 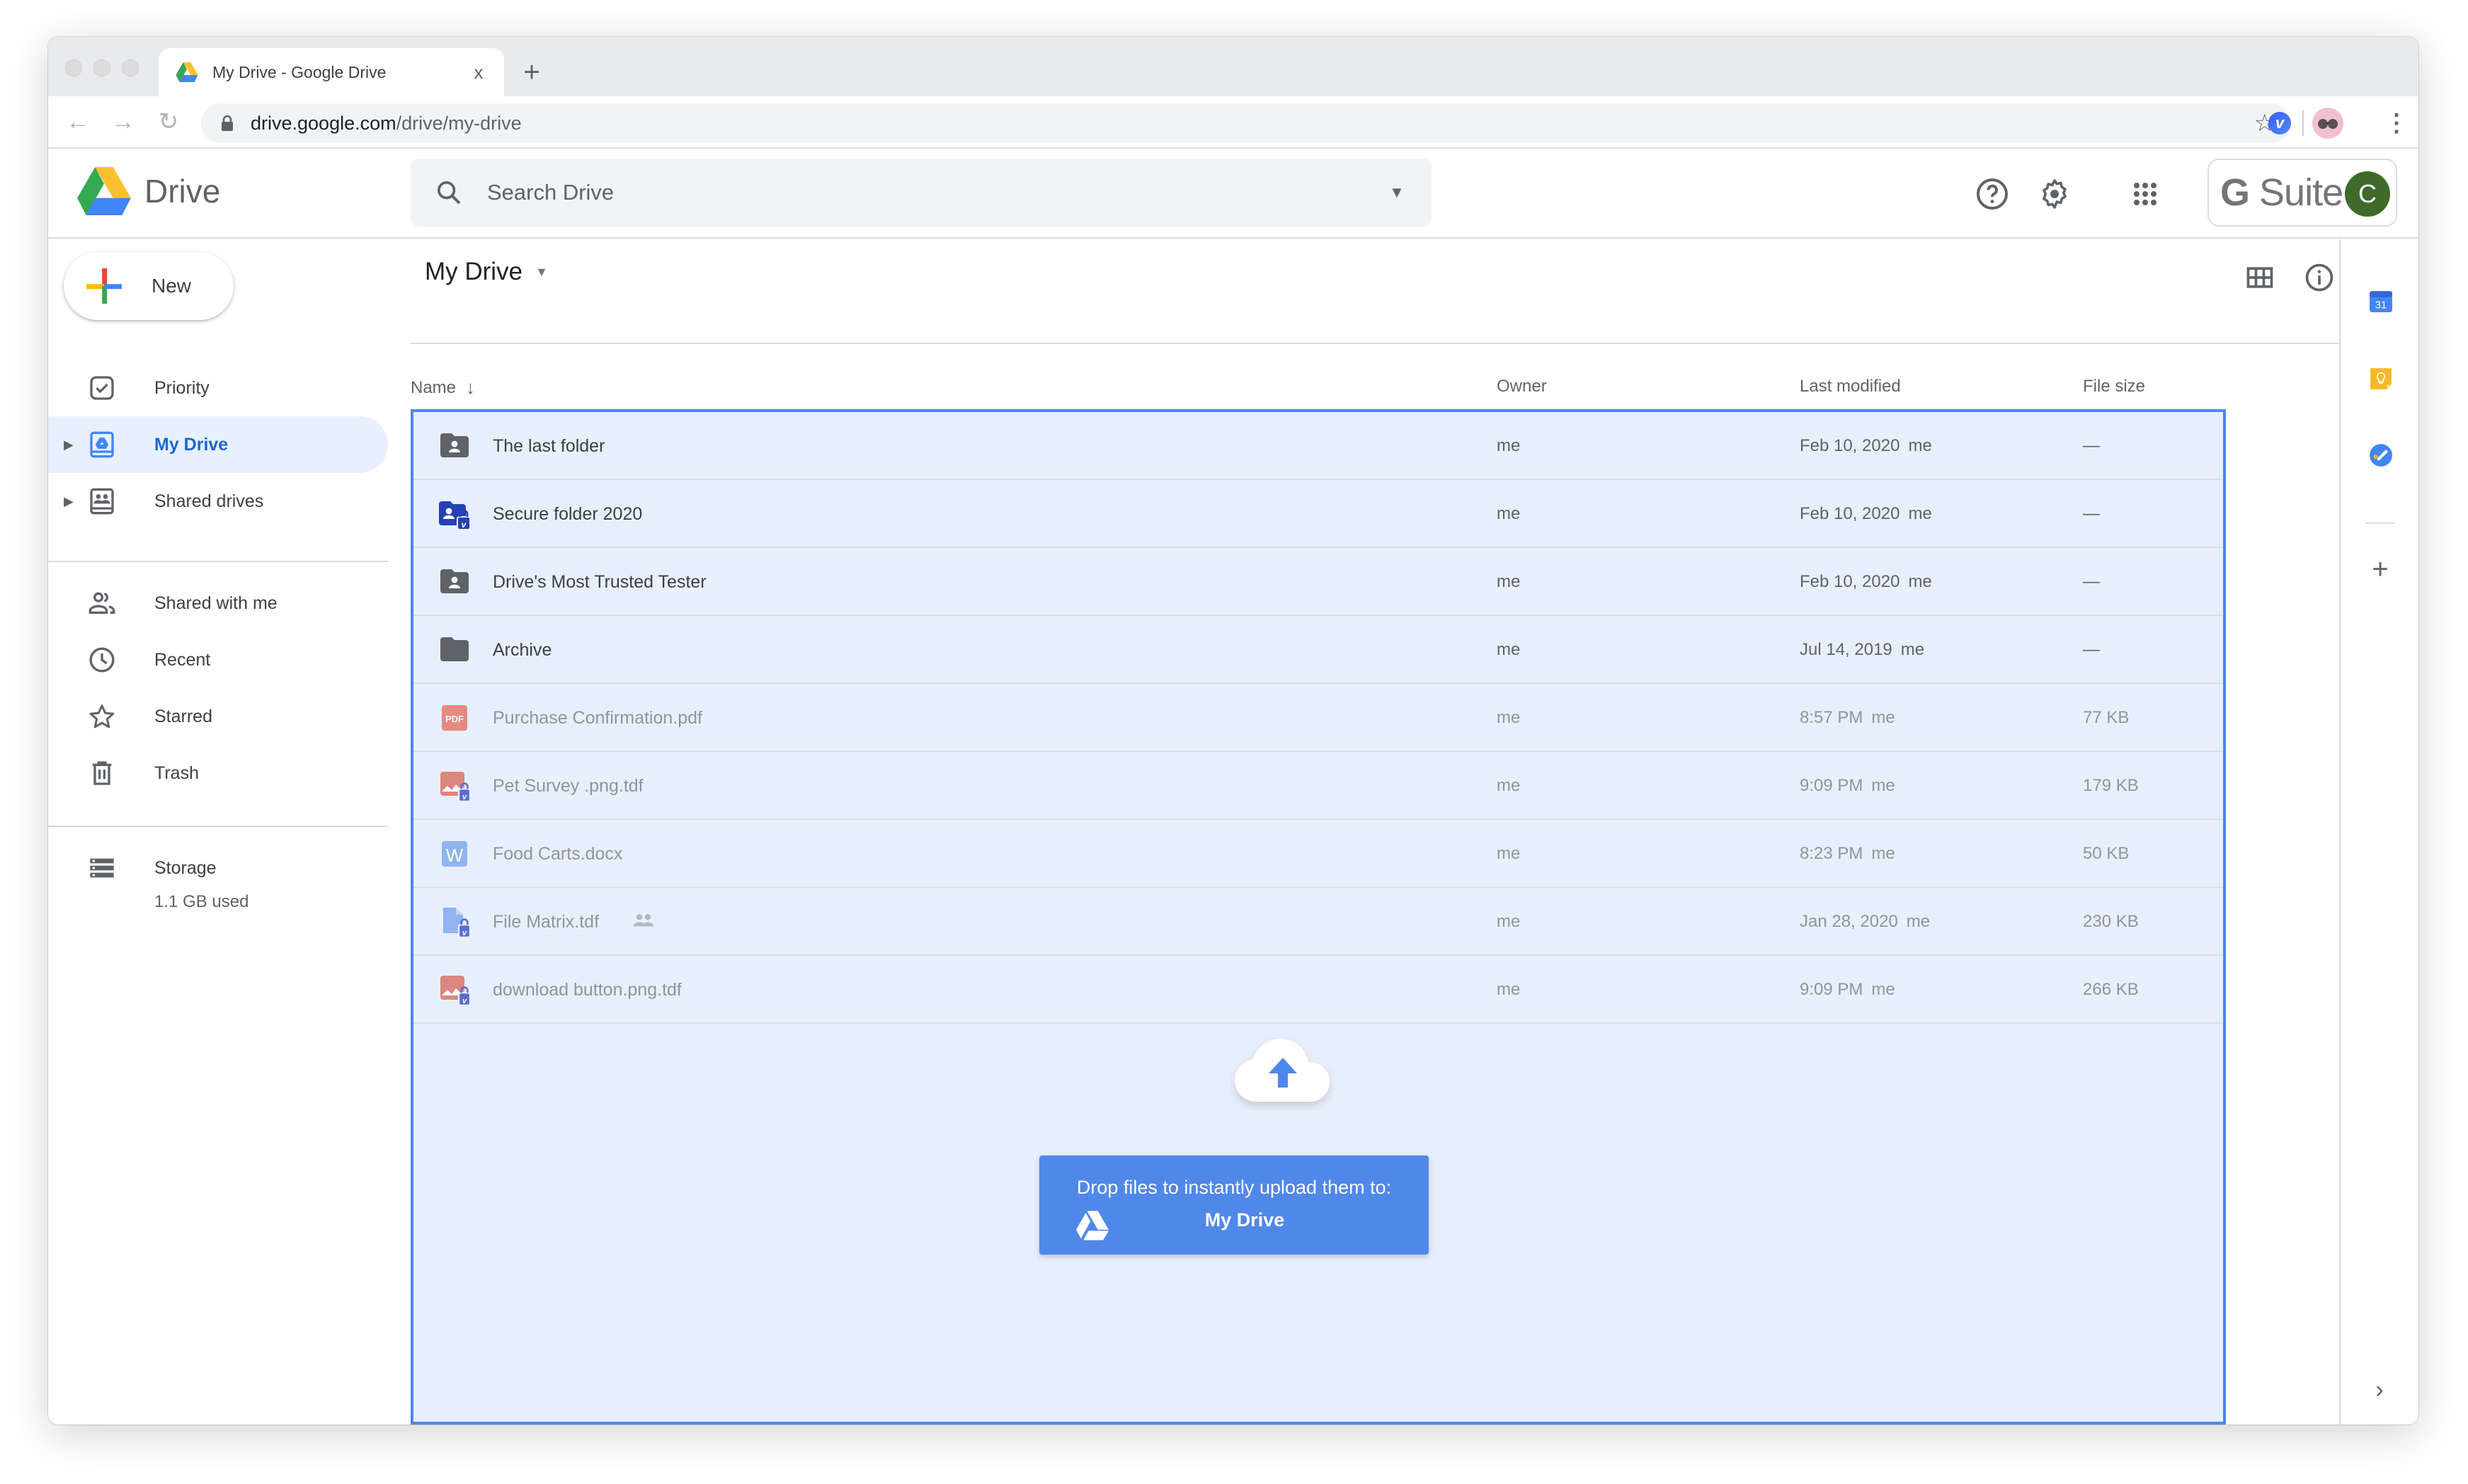 I want to click on keep-icon, so click(x=2381, y=379).